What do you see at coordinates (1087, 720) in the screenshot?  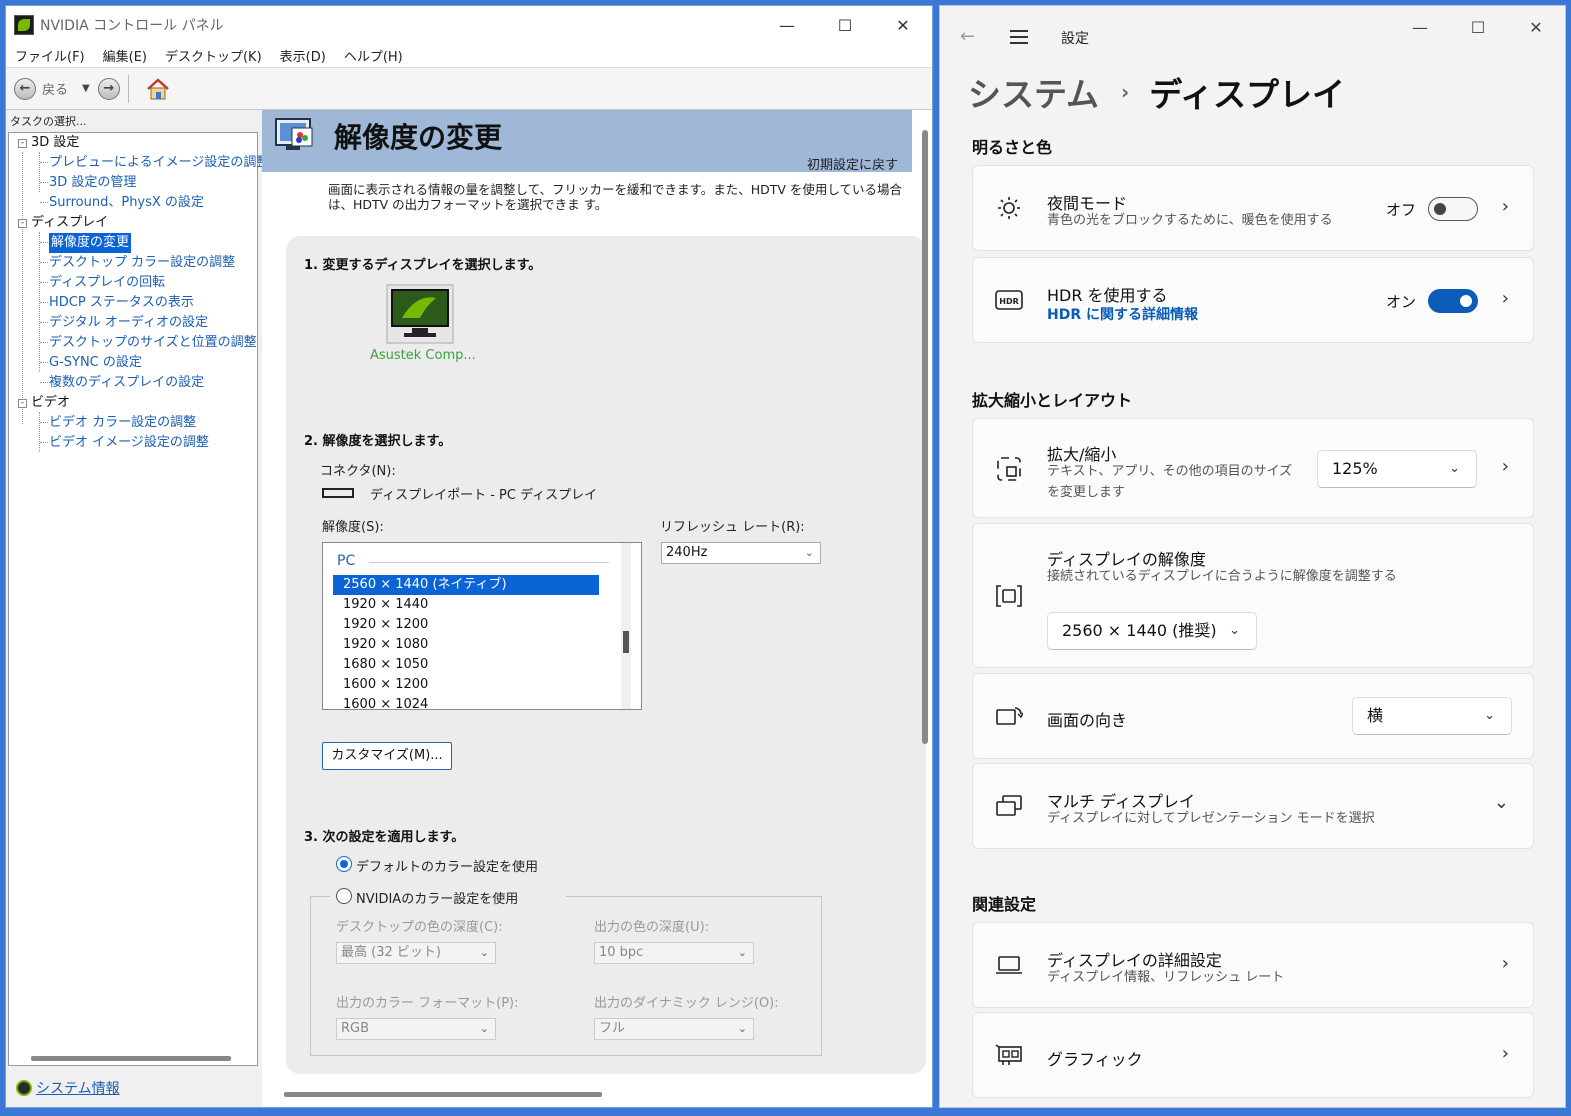 I see `orientation-title: 画面の向き` at bounding box center [1087, 720].